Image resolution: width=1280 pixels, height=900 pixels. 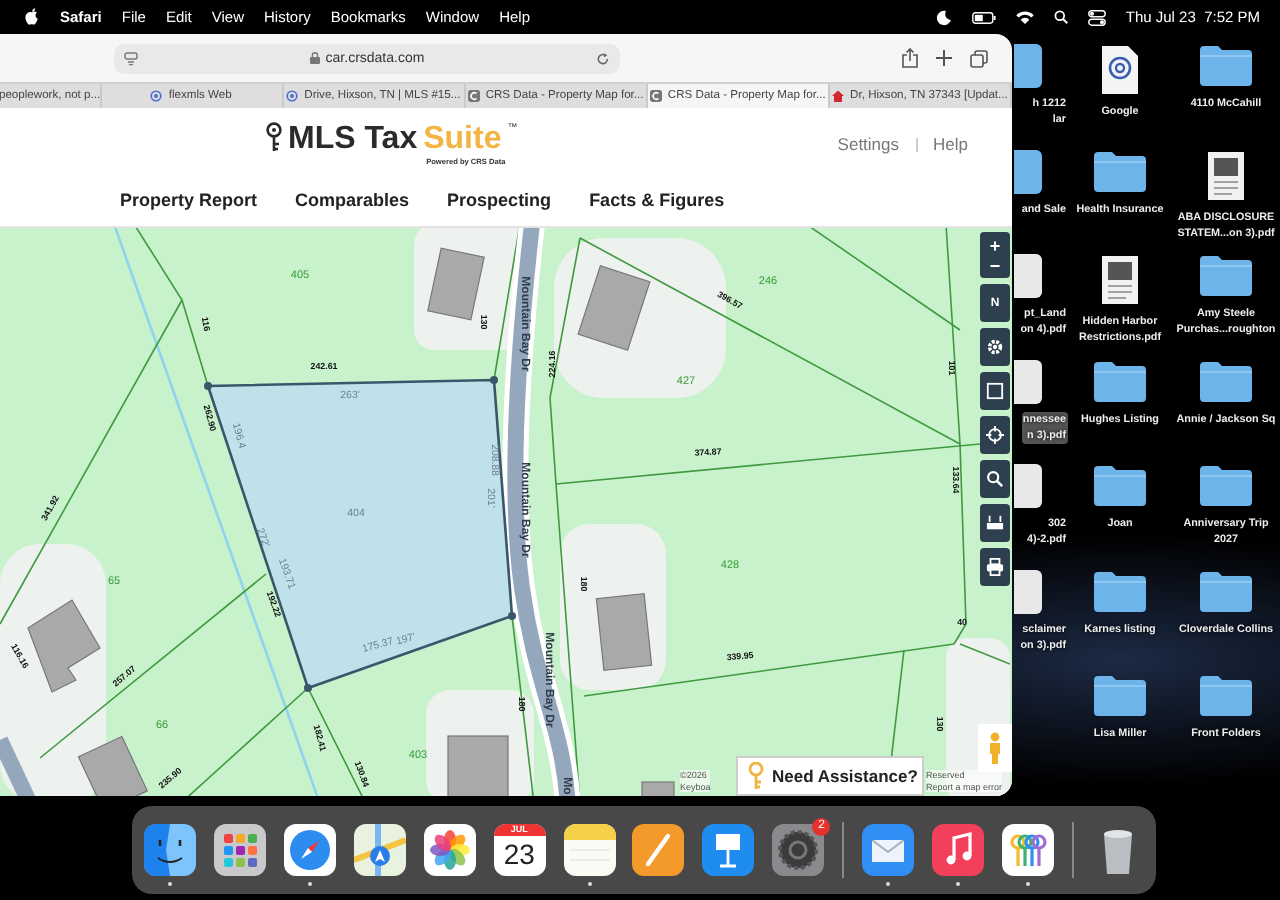 What do you see at coordinates (379, 849) in the screenshot?
I see `map-app-icon` at bounding box center [379, 849].